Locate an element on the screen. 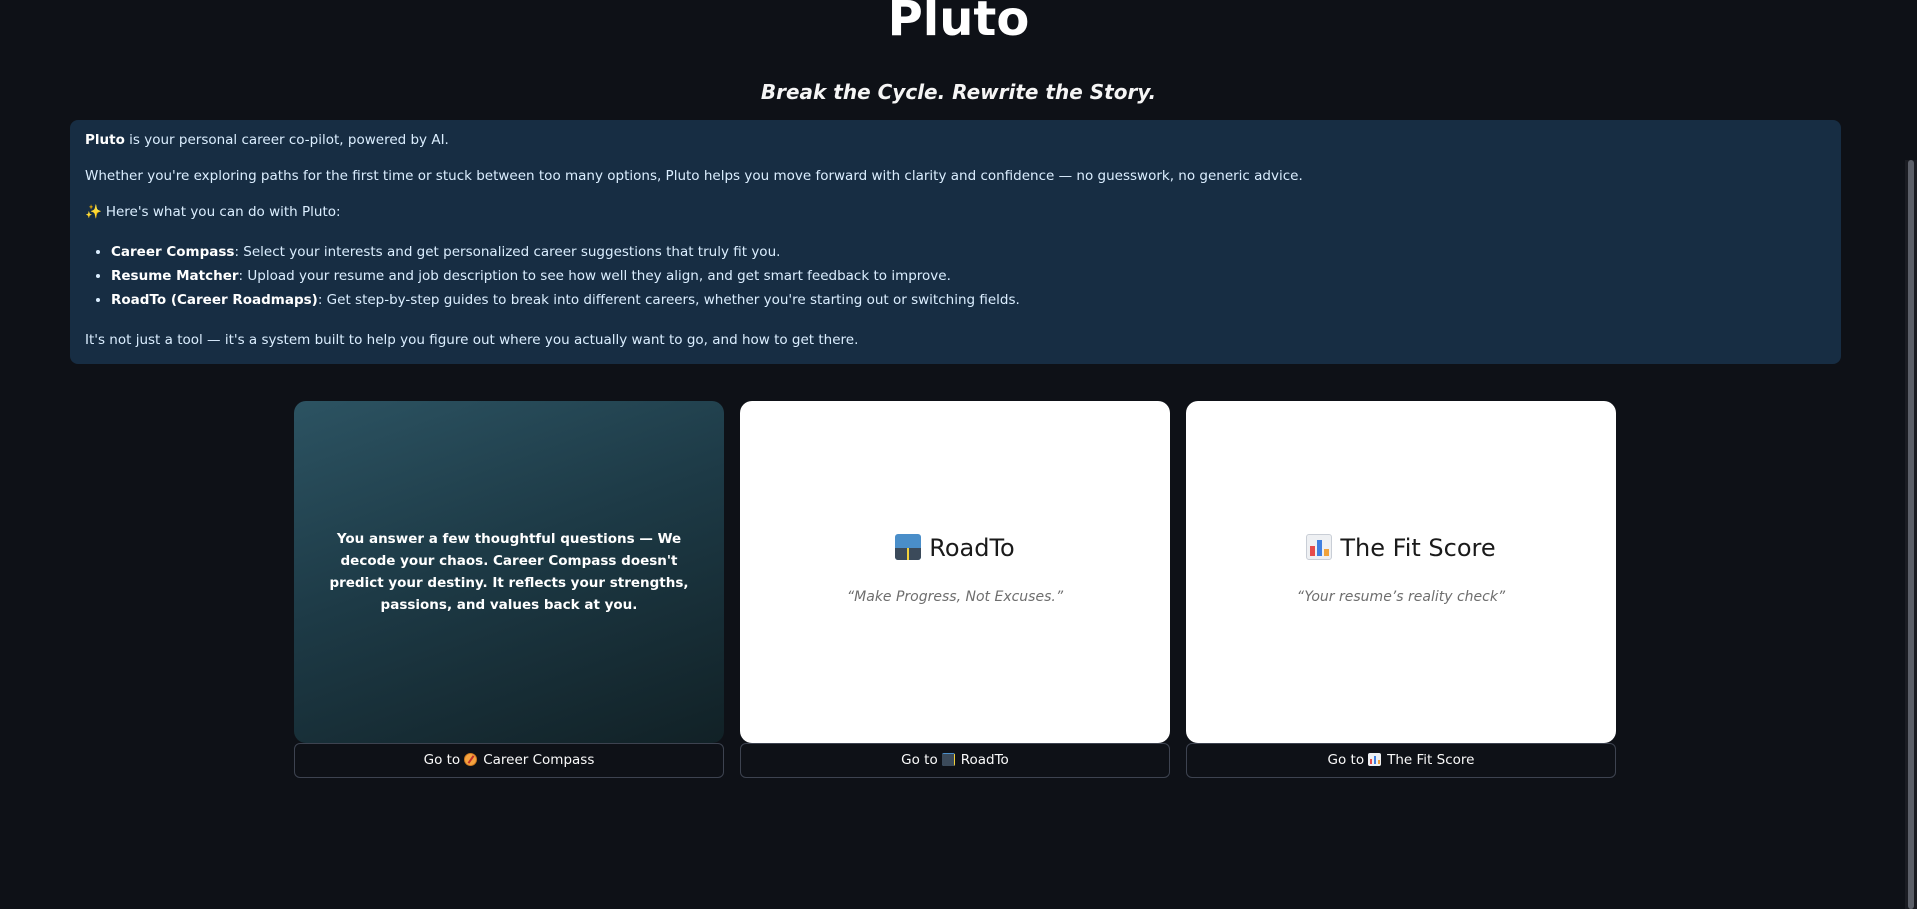  scrollbar-thumb is located at coordinates (1911, 534).